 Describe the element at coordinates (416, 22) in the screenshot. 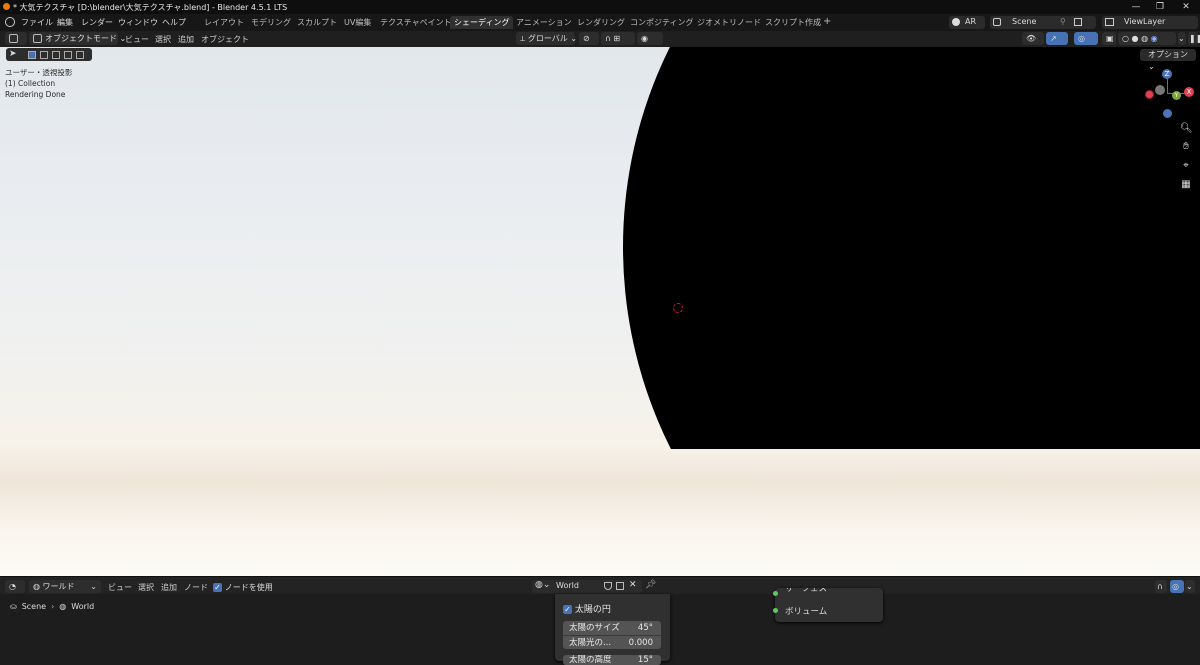

I see `tab-texture-paint: テクスチャペイント` at that location.